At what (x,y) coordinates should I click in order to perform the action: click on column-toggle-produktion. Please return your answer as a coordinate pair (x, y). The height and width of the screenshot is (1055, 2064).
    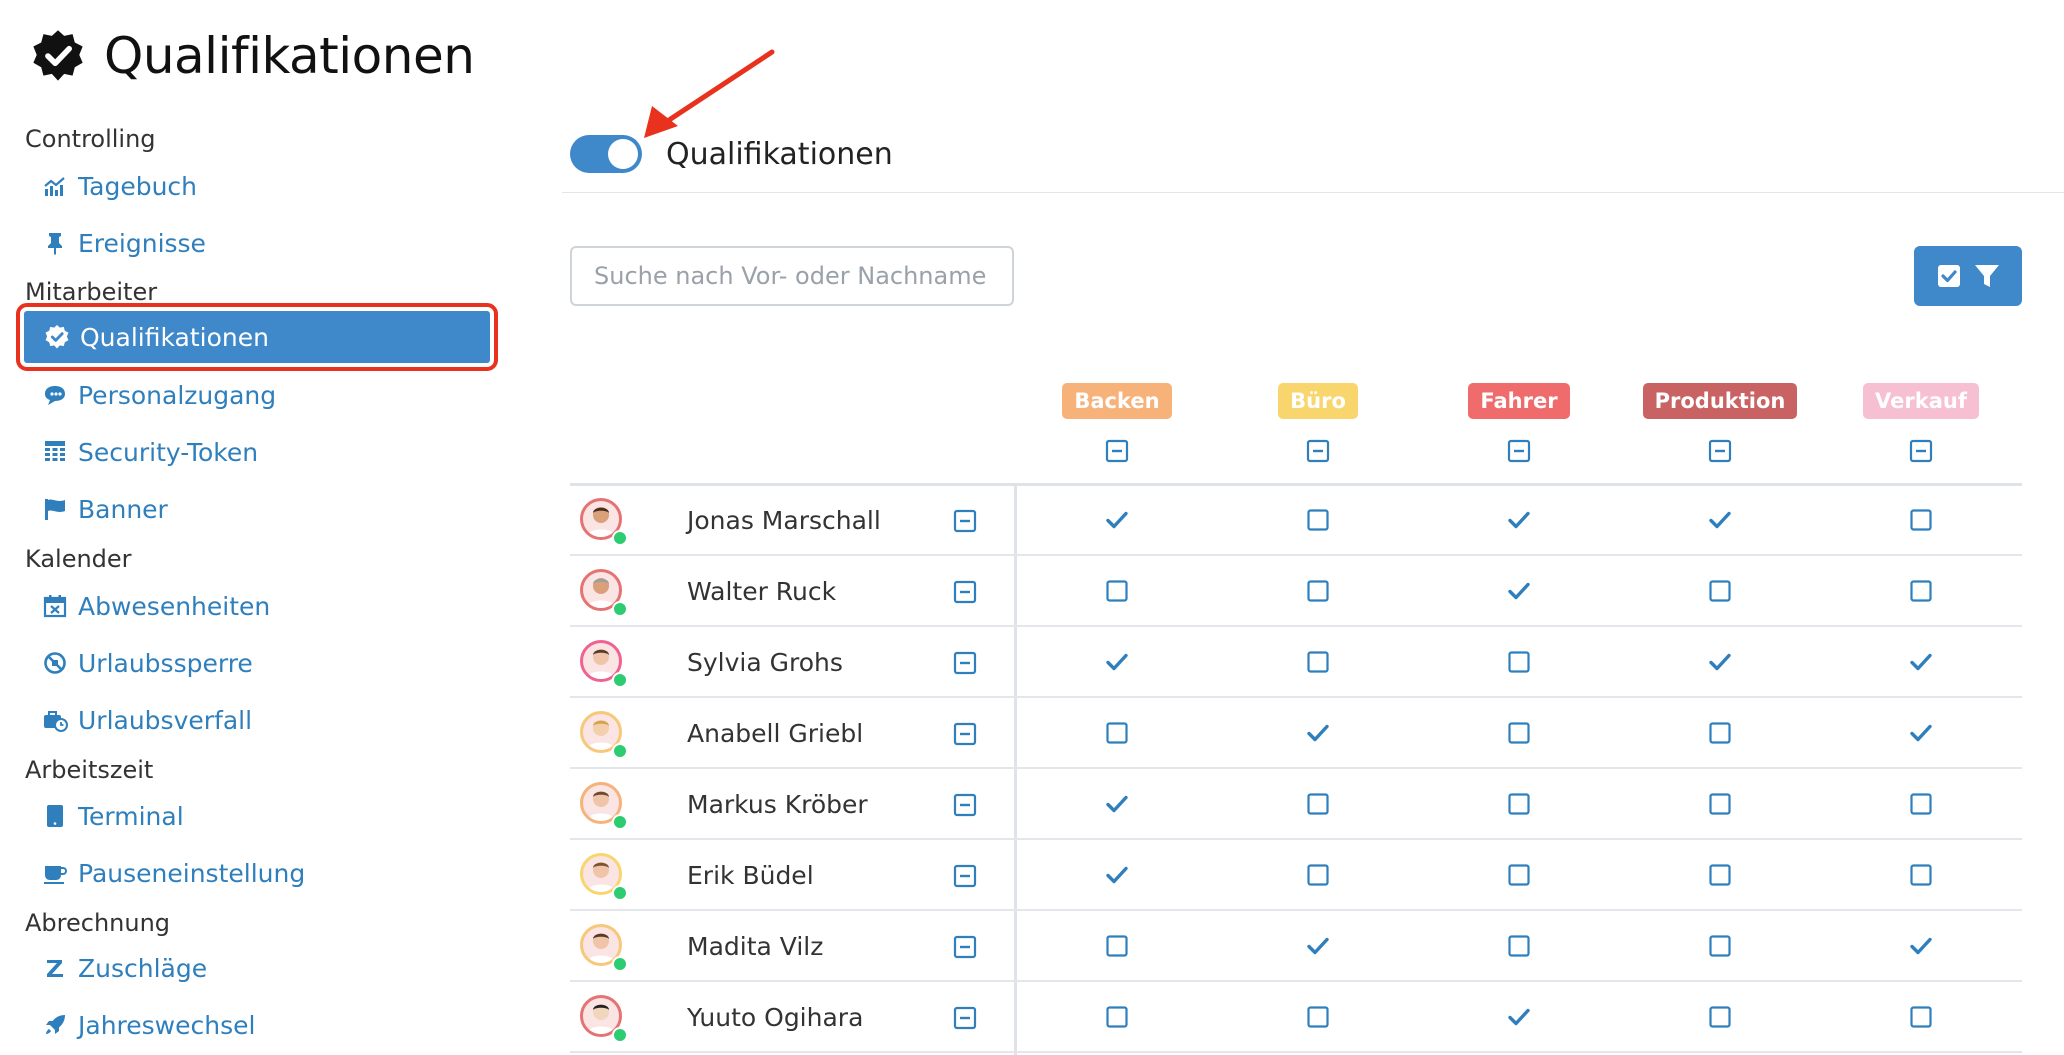
    Looking at the image, I should click on (1720, 451).